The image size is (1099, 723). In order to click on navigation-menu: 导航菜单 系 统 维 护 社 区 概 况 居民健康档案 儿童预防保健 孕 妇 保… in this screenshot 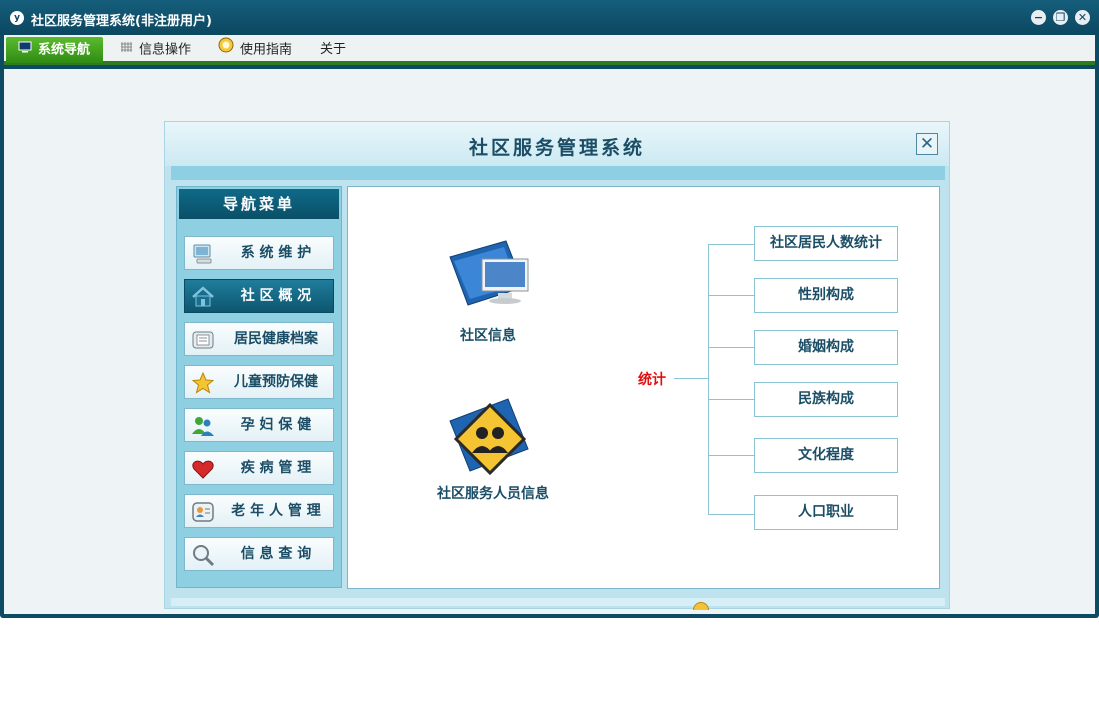, I will do `click(259, 387)`.